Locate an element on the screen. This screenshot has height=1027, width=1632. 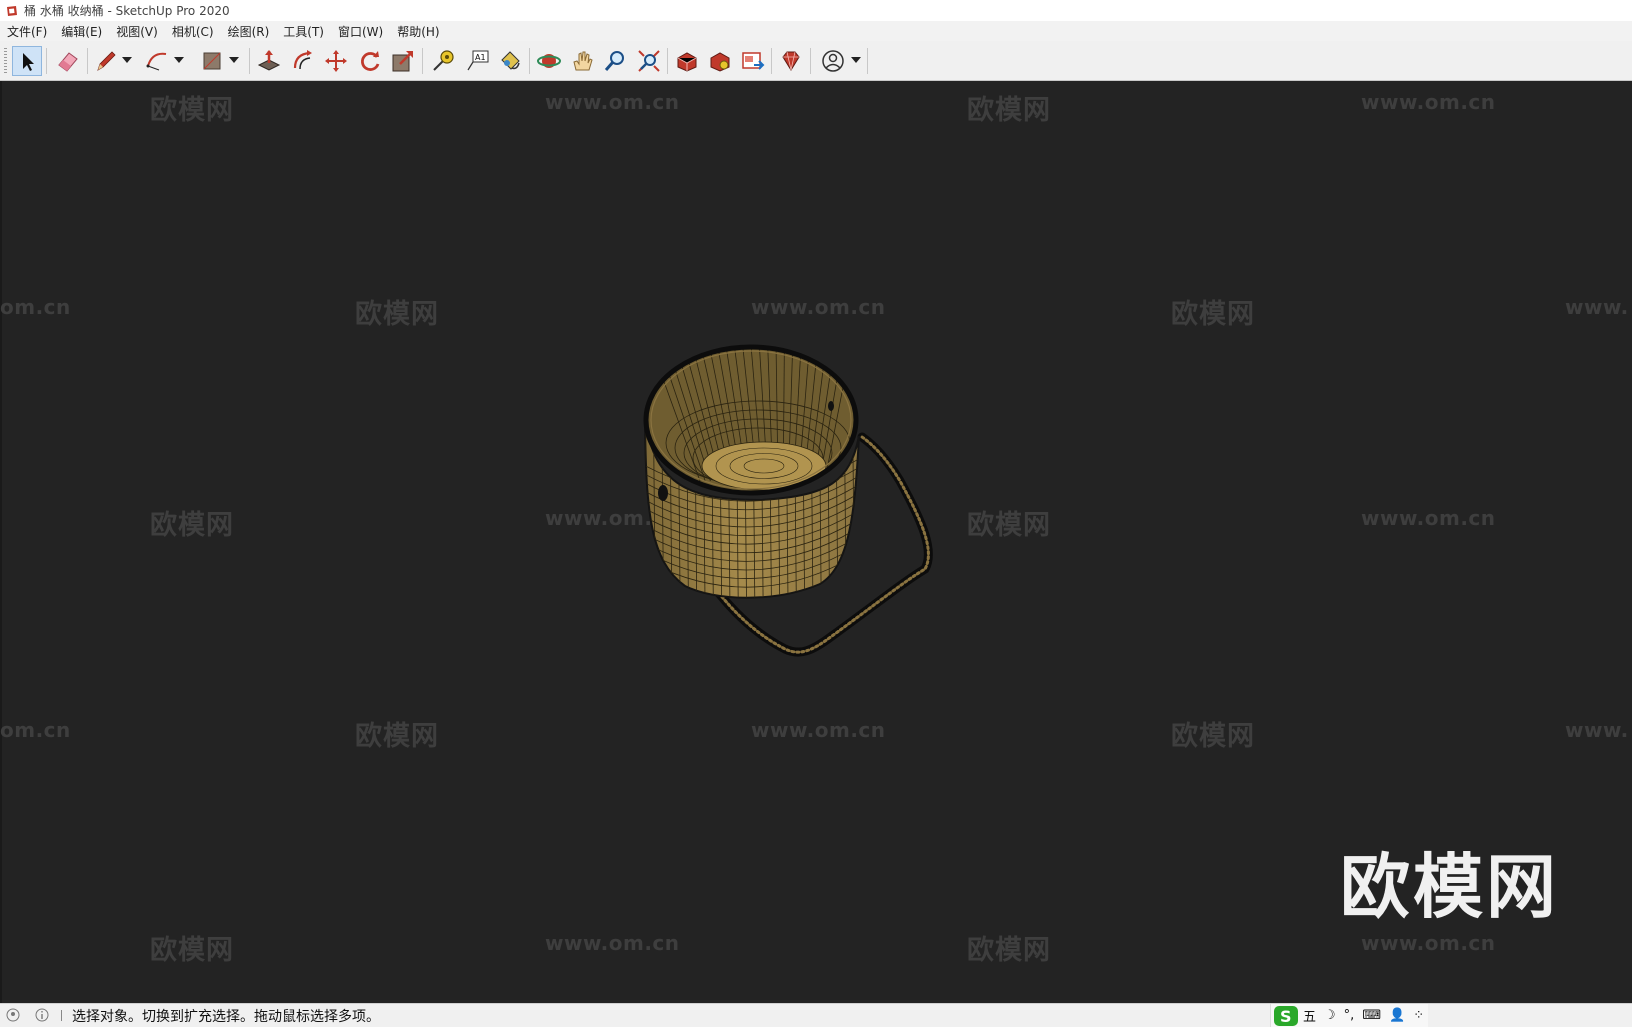
rotate-icon is located at coordinates (370, 61).